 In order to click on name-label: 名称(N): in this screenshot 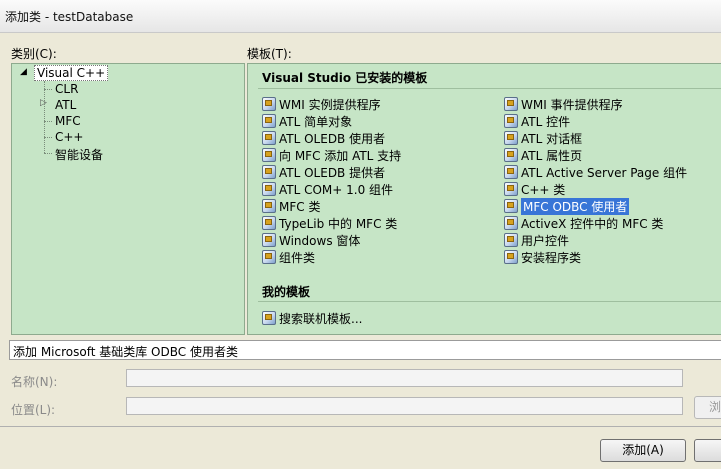, I will do `click(34, 382)`.